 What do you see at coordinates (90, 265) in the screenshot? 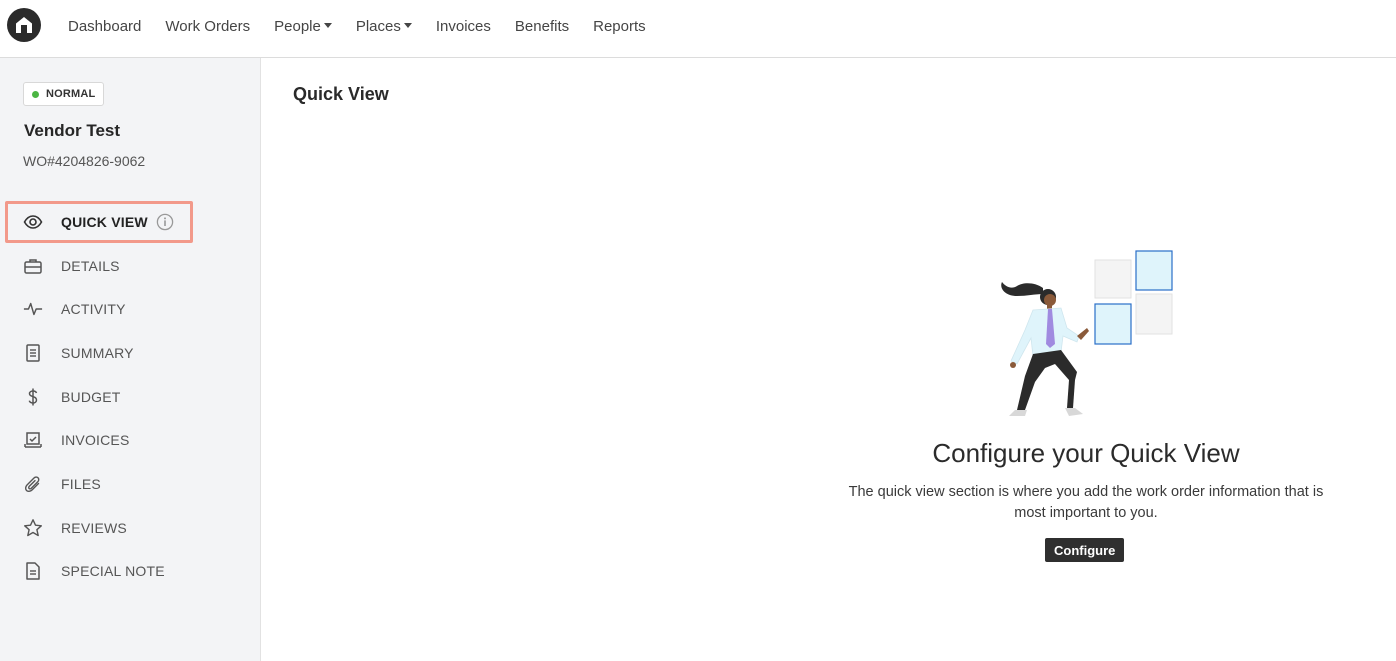
I see `sidebar-item-label: DETAILS` at bounding box center [90, 265].